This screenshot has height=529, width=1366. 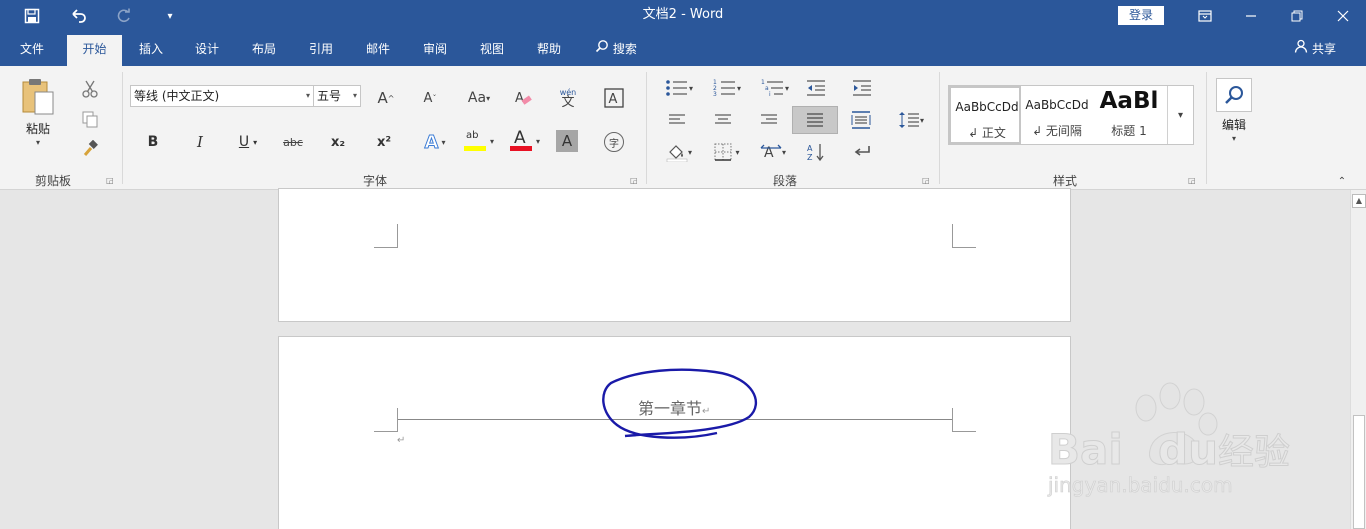 I want to click on tab-references: 引用, so click(x=321, y=50).